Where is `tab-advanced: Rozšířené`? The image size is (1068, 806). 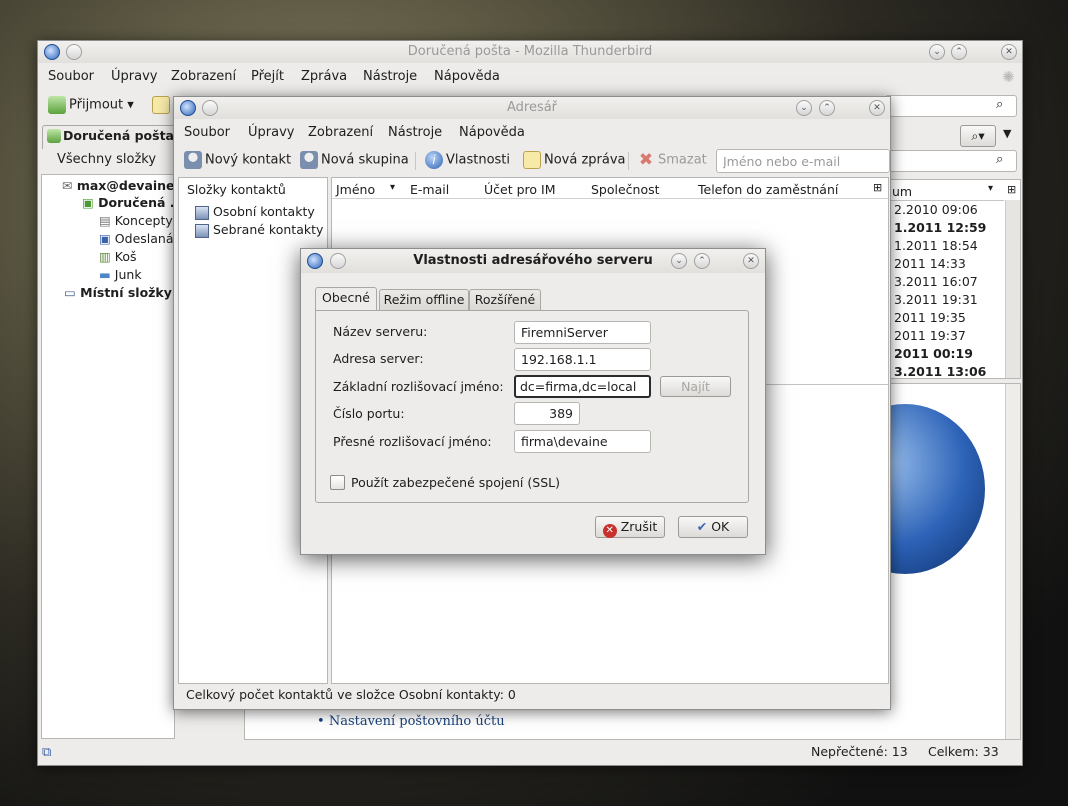
tab-advanced: Rozšířené is located at coordinates (505, 300).